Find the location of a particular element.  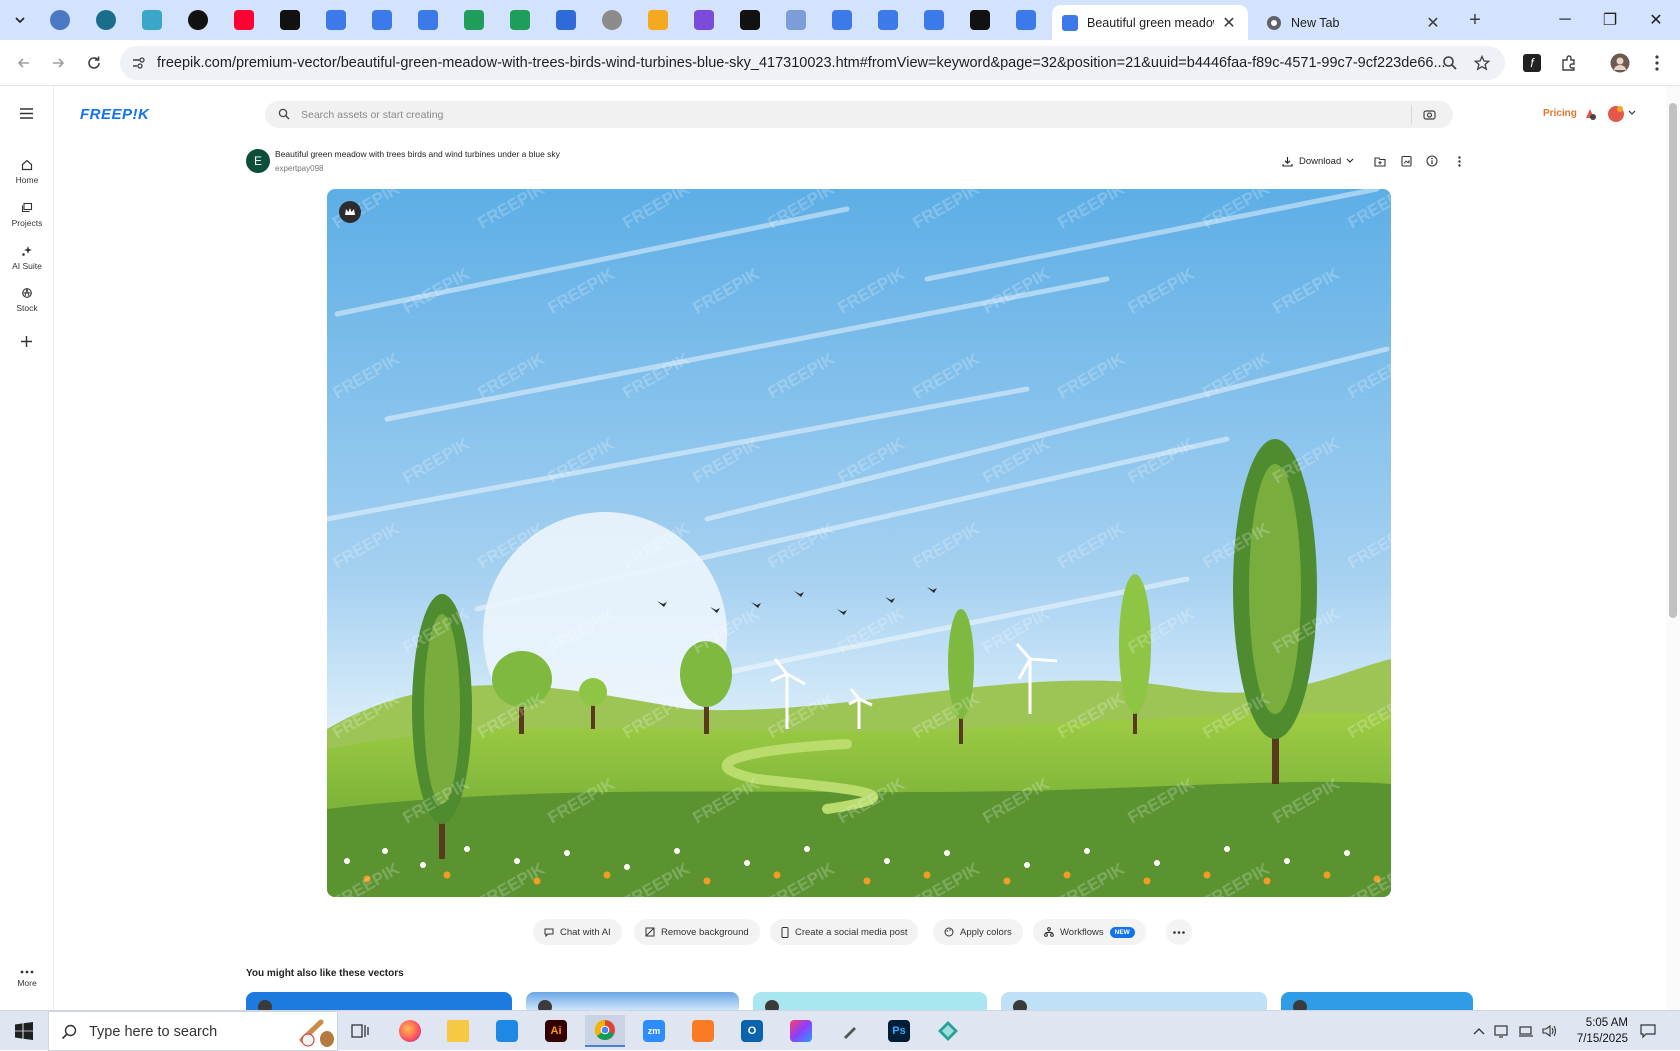

scrollbar-thumb is located at coordinates (1673, 360).